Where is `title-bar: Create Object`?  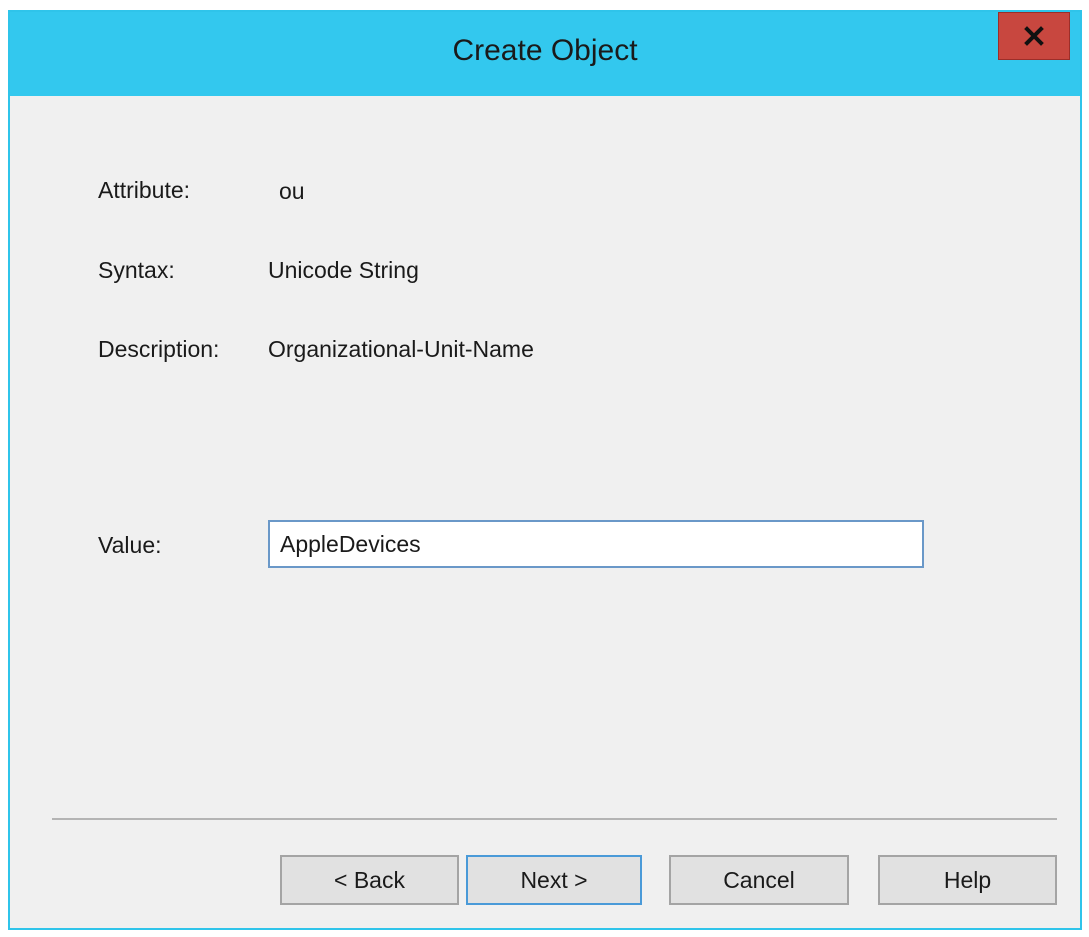
title-bar: Create Object is located at coordinates (545, 54).